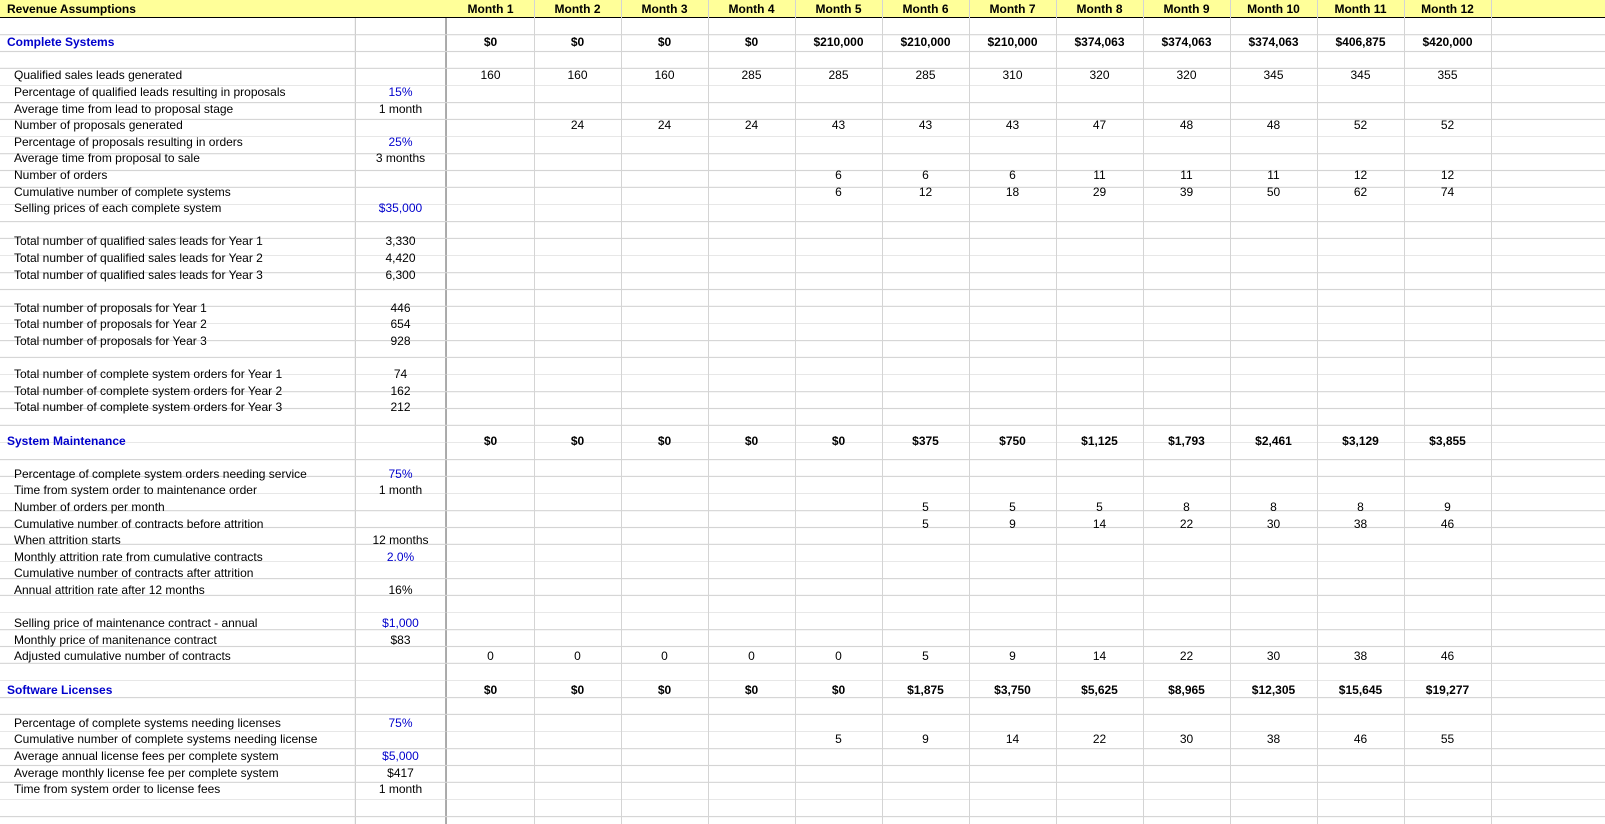  What do you see at coordinates (1447, 75) in the screenshot?
I see `month-value-cell: 355` at bounding box center [1447, 75].